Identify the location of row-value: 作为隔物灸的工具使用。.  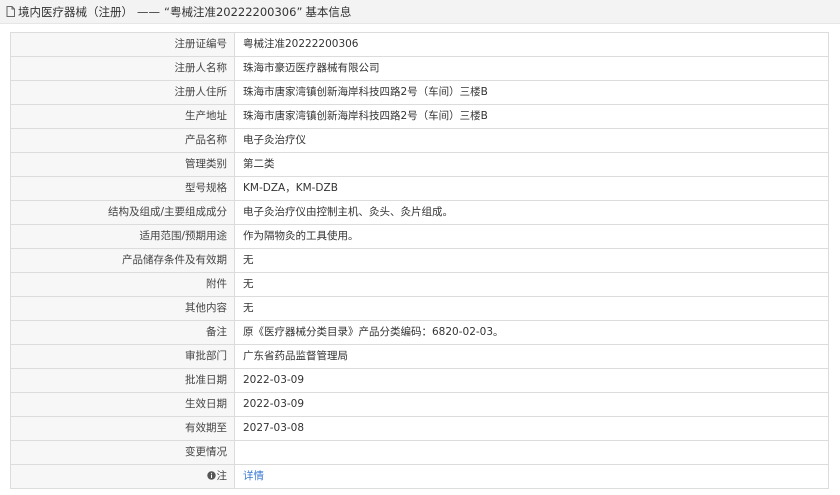
(531, 236).